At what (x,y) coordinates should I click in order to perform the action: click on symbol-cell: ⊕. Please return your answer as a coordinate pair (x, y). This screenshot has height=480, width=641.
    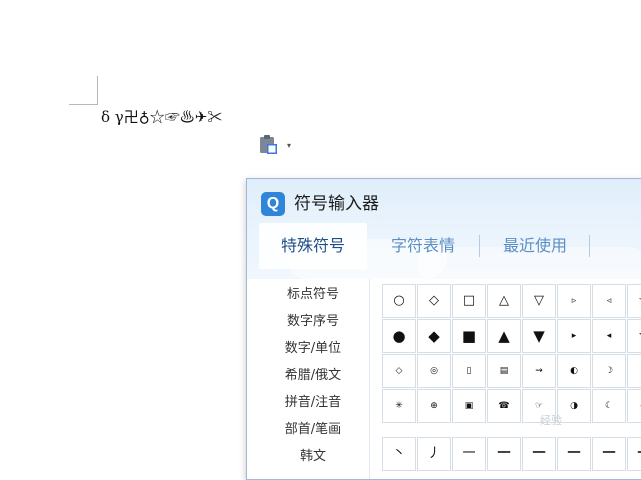
    Looking at the image, I should click on (434, 406).